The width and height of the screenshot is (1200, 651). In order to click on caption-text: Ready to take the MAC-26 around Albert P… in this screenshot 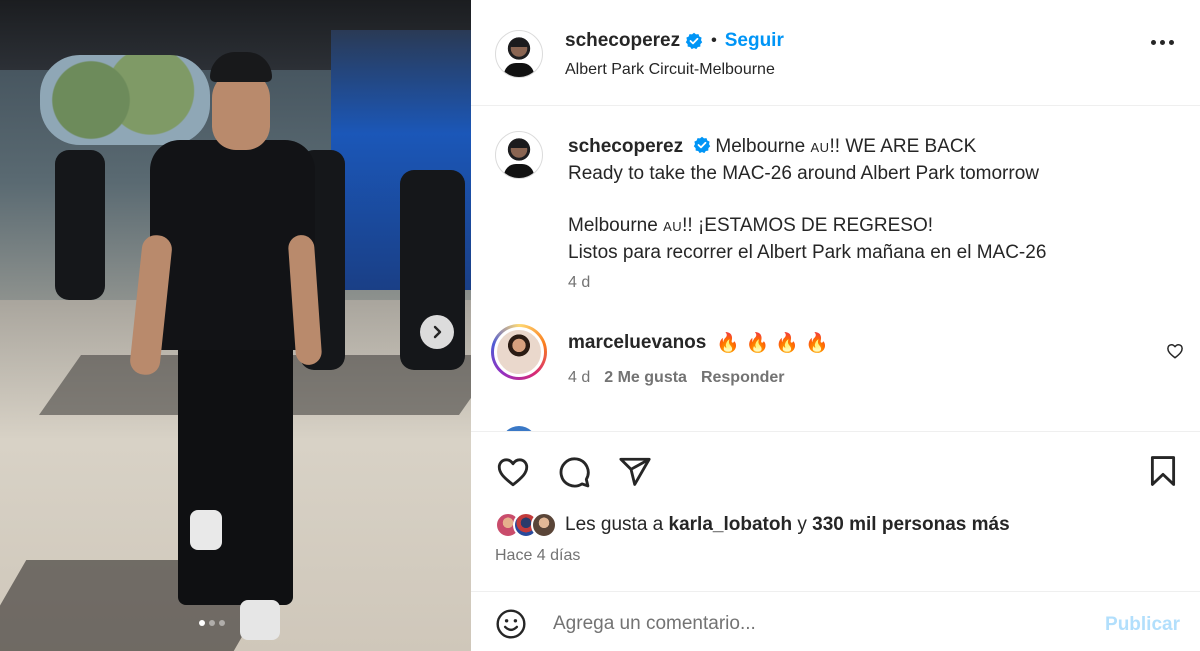, I will do `click(804, 173)`.